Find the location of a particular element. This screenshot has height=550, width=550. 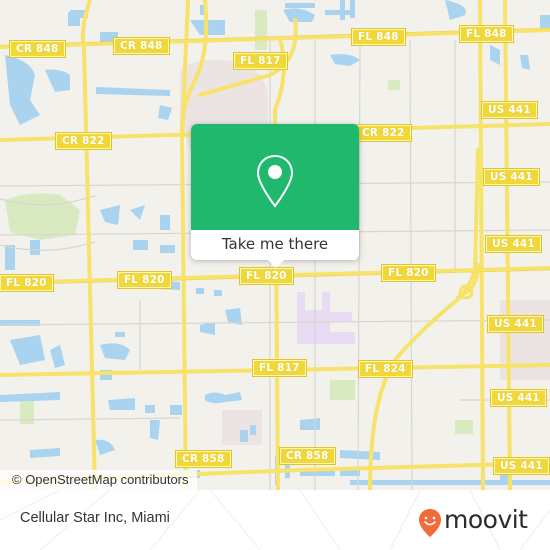

popup-header is located at coordinates (275, 177).